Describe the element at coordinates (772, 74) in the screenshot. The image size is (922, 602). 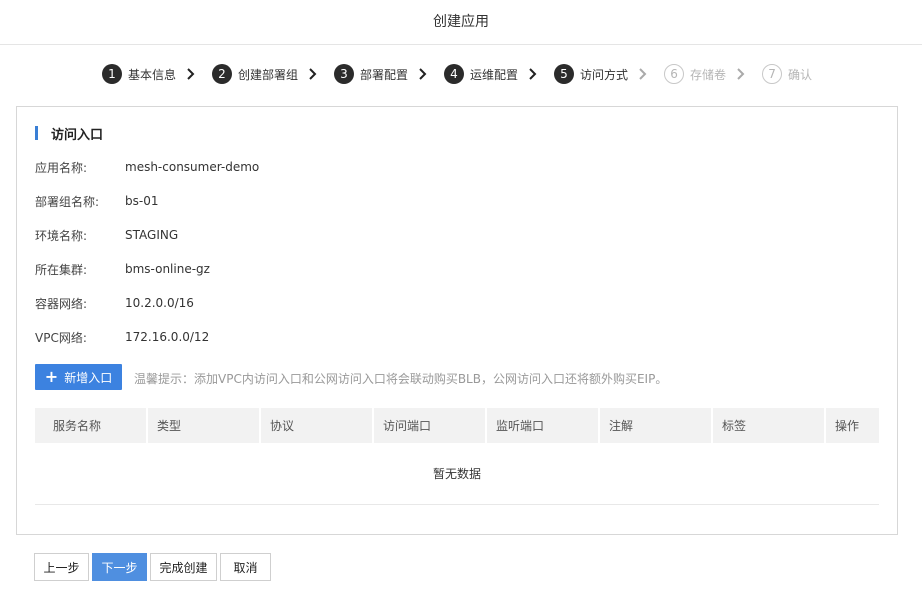
I see `step-number: 7` at that location.